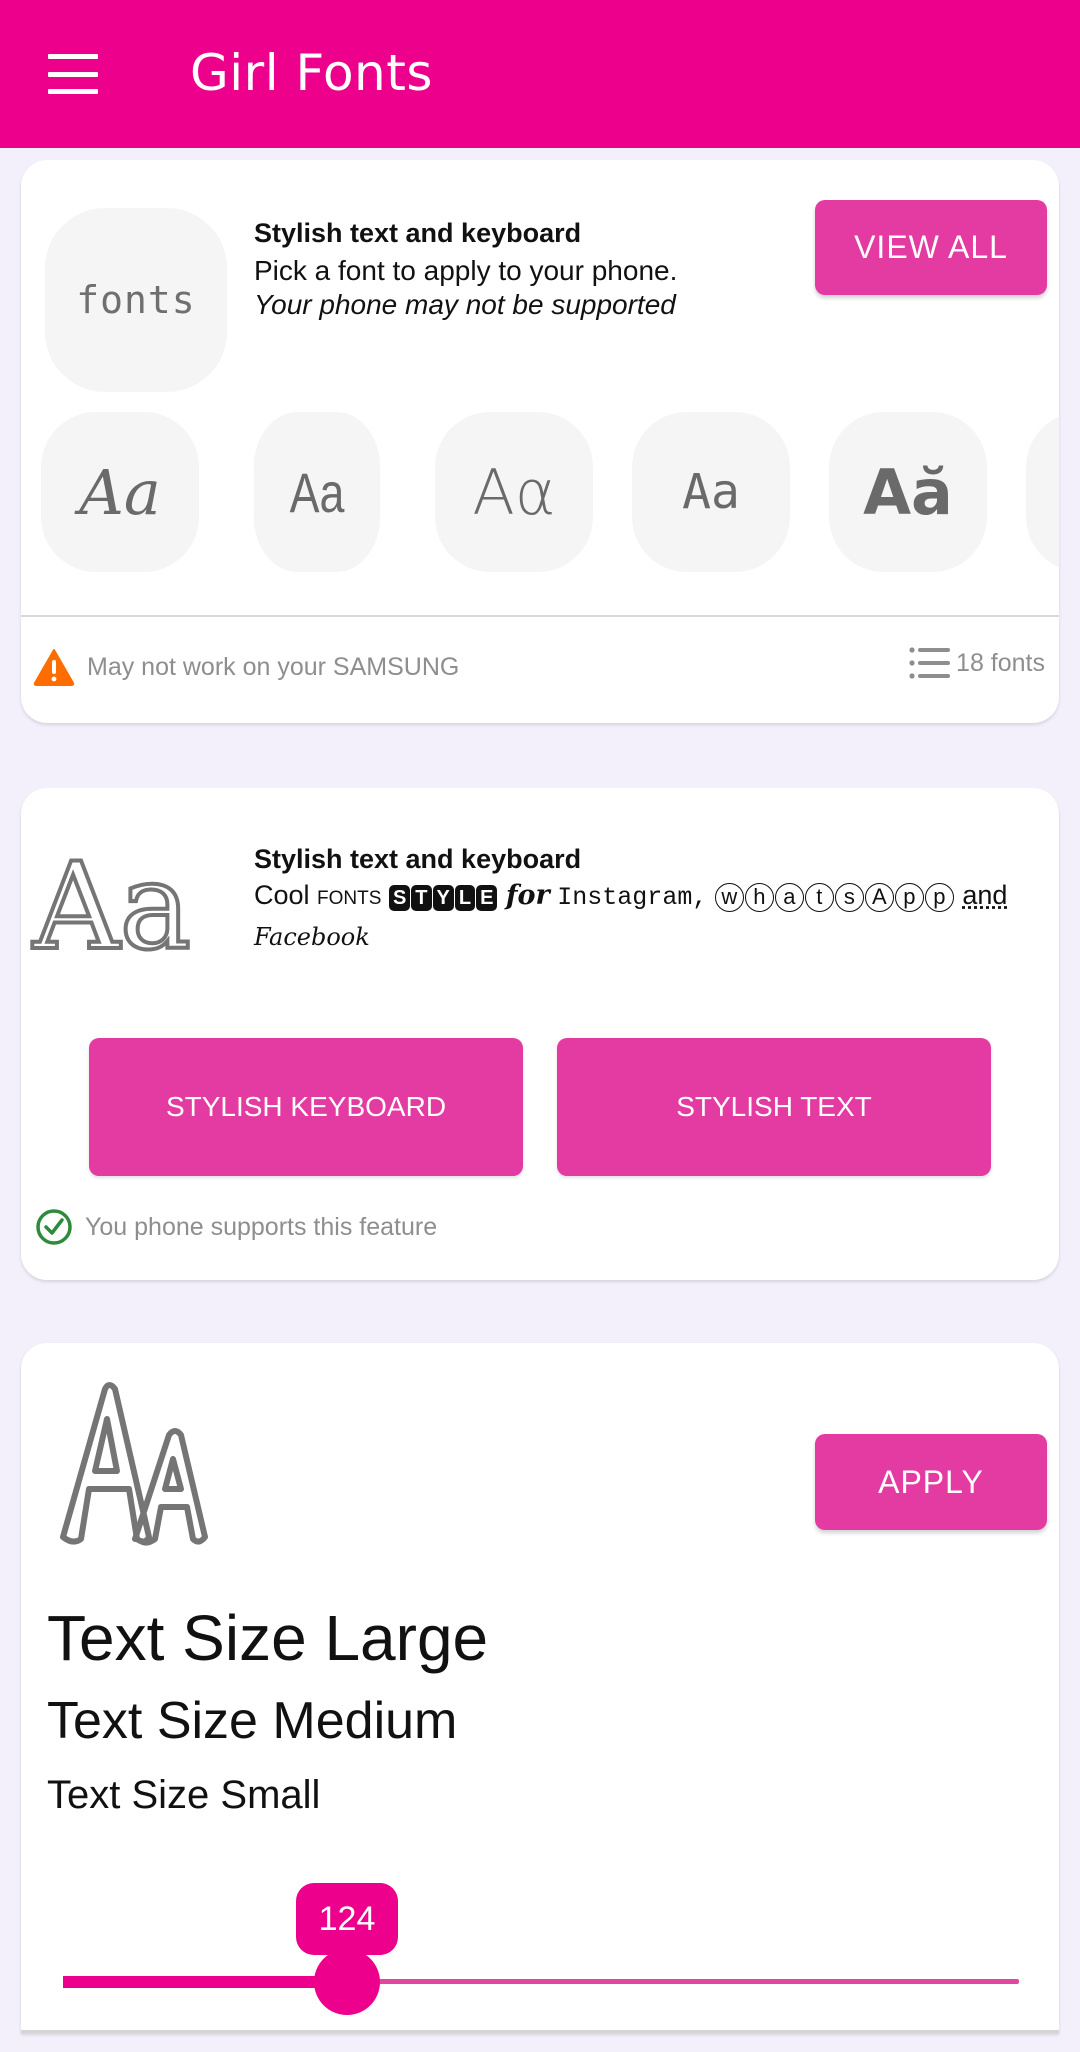 The width and height of the screenshot is (1080, 2052). Describe the element at coordinates (54, 667) in the screenshot. I see `warning-triangle-icon` at that location.